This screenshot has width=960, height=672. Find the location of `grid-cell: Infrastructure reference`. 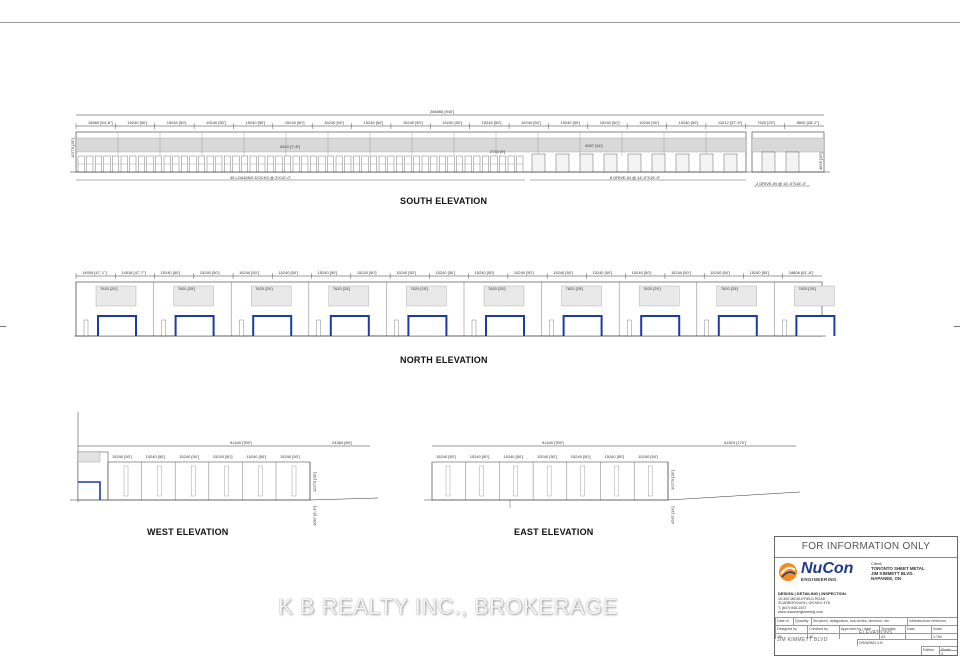

grid-cell: Infrastructure reference is located at coordinates (932, 621).